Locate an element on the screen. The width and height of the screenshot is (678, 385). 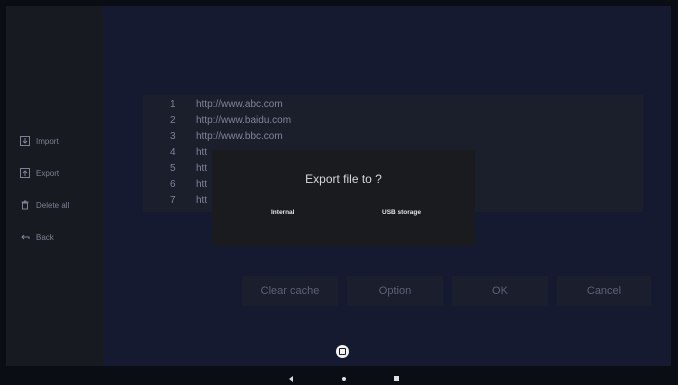
cancel-button: Cancel is located at coordinates (604, 291).